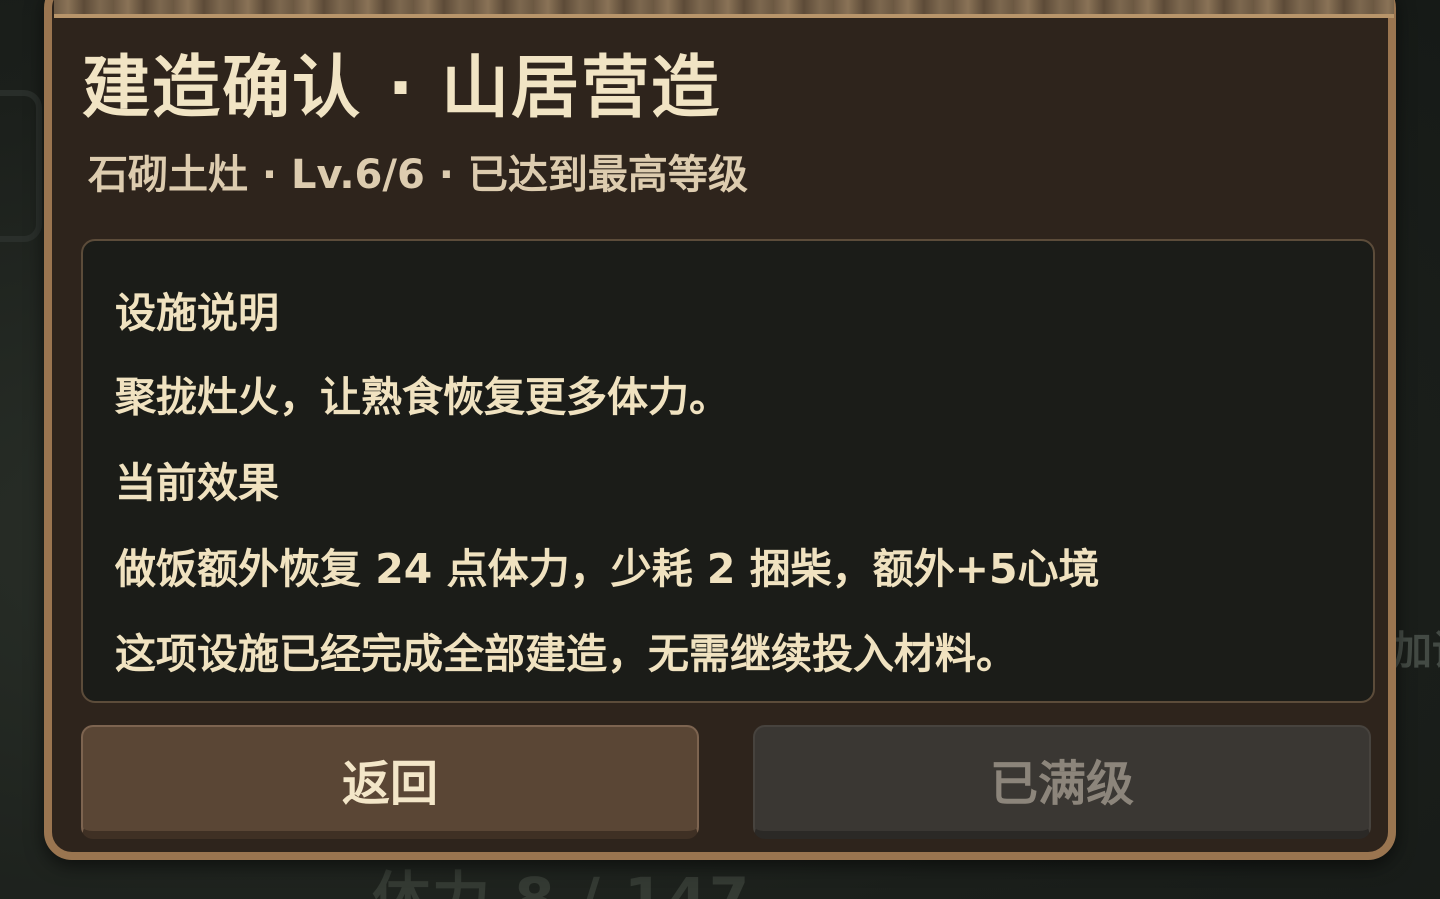 This screenshot has height=899, width=1440. What do you see at coordinates (402, 88) in the screenshot?
I see `dialog-title: 建造确认 · 山居营造` at bounding box center [402, 88].